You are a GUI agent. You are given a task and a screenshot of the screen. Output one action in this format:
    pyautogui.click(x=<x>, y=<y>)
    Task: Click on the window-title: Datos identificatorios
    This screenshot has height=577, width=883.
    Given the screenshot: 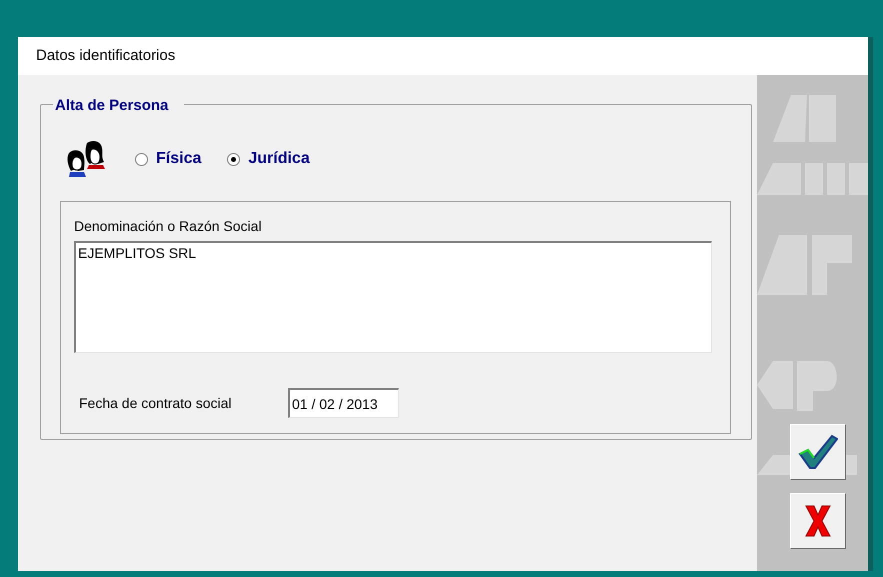 What is the action you would take?
    pyautogui.click(x=106, y=56)
    